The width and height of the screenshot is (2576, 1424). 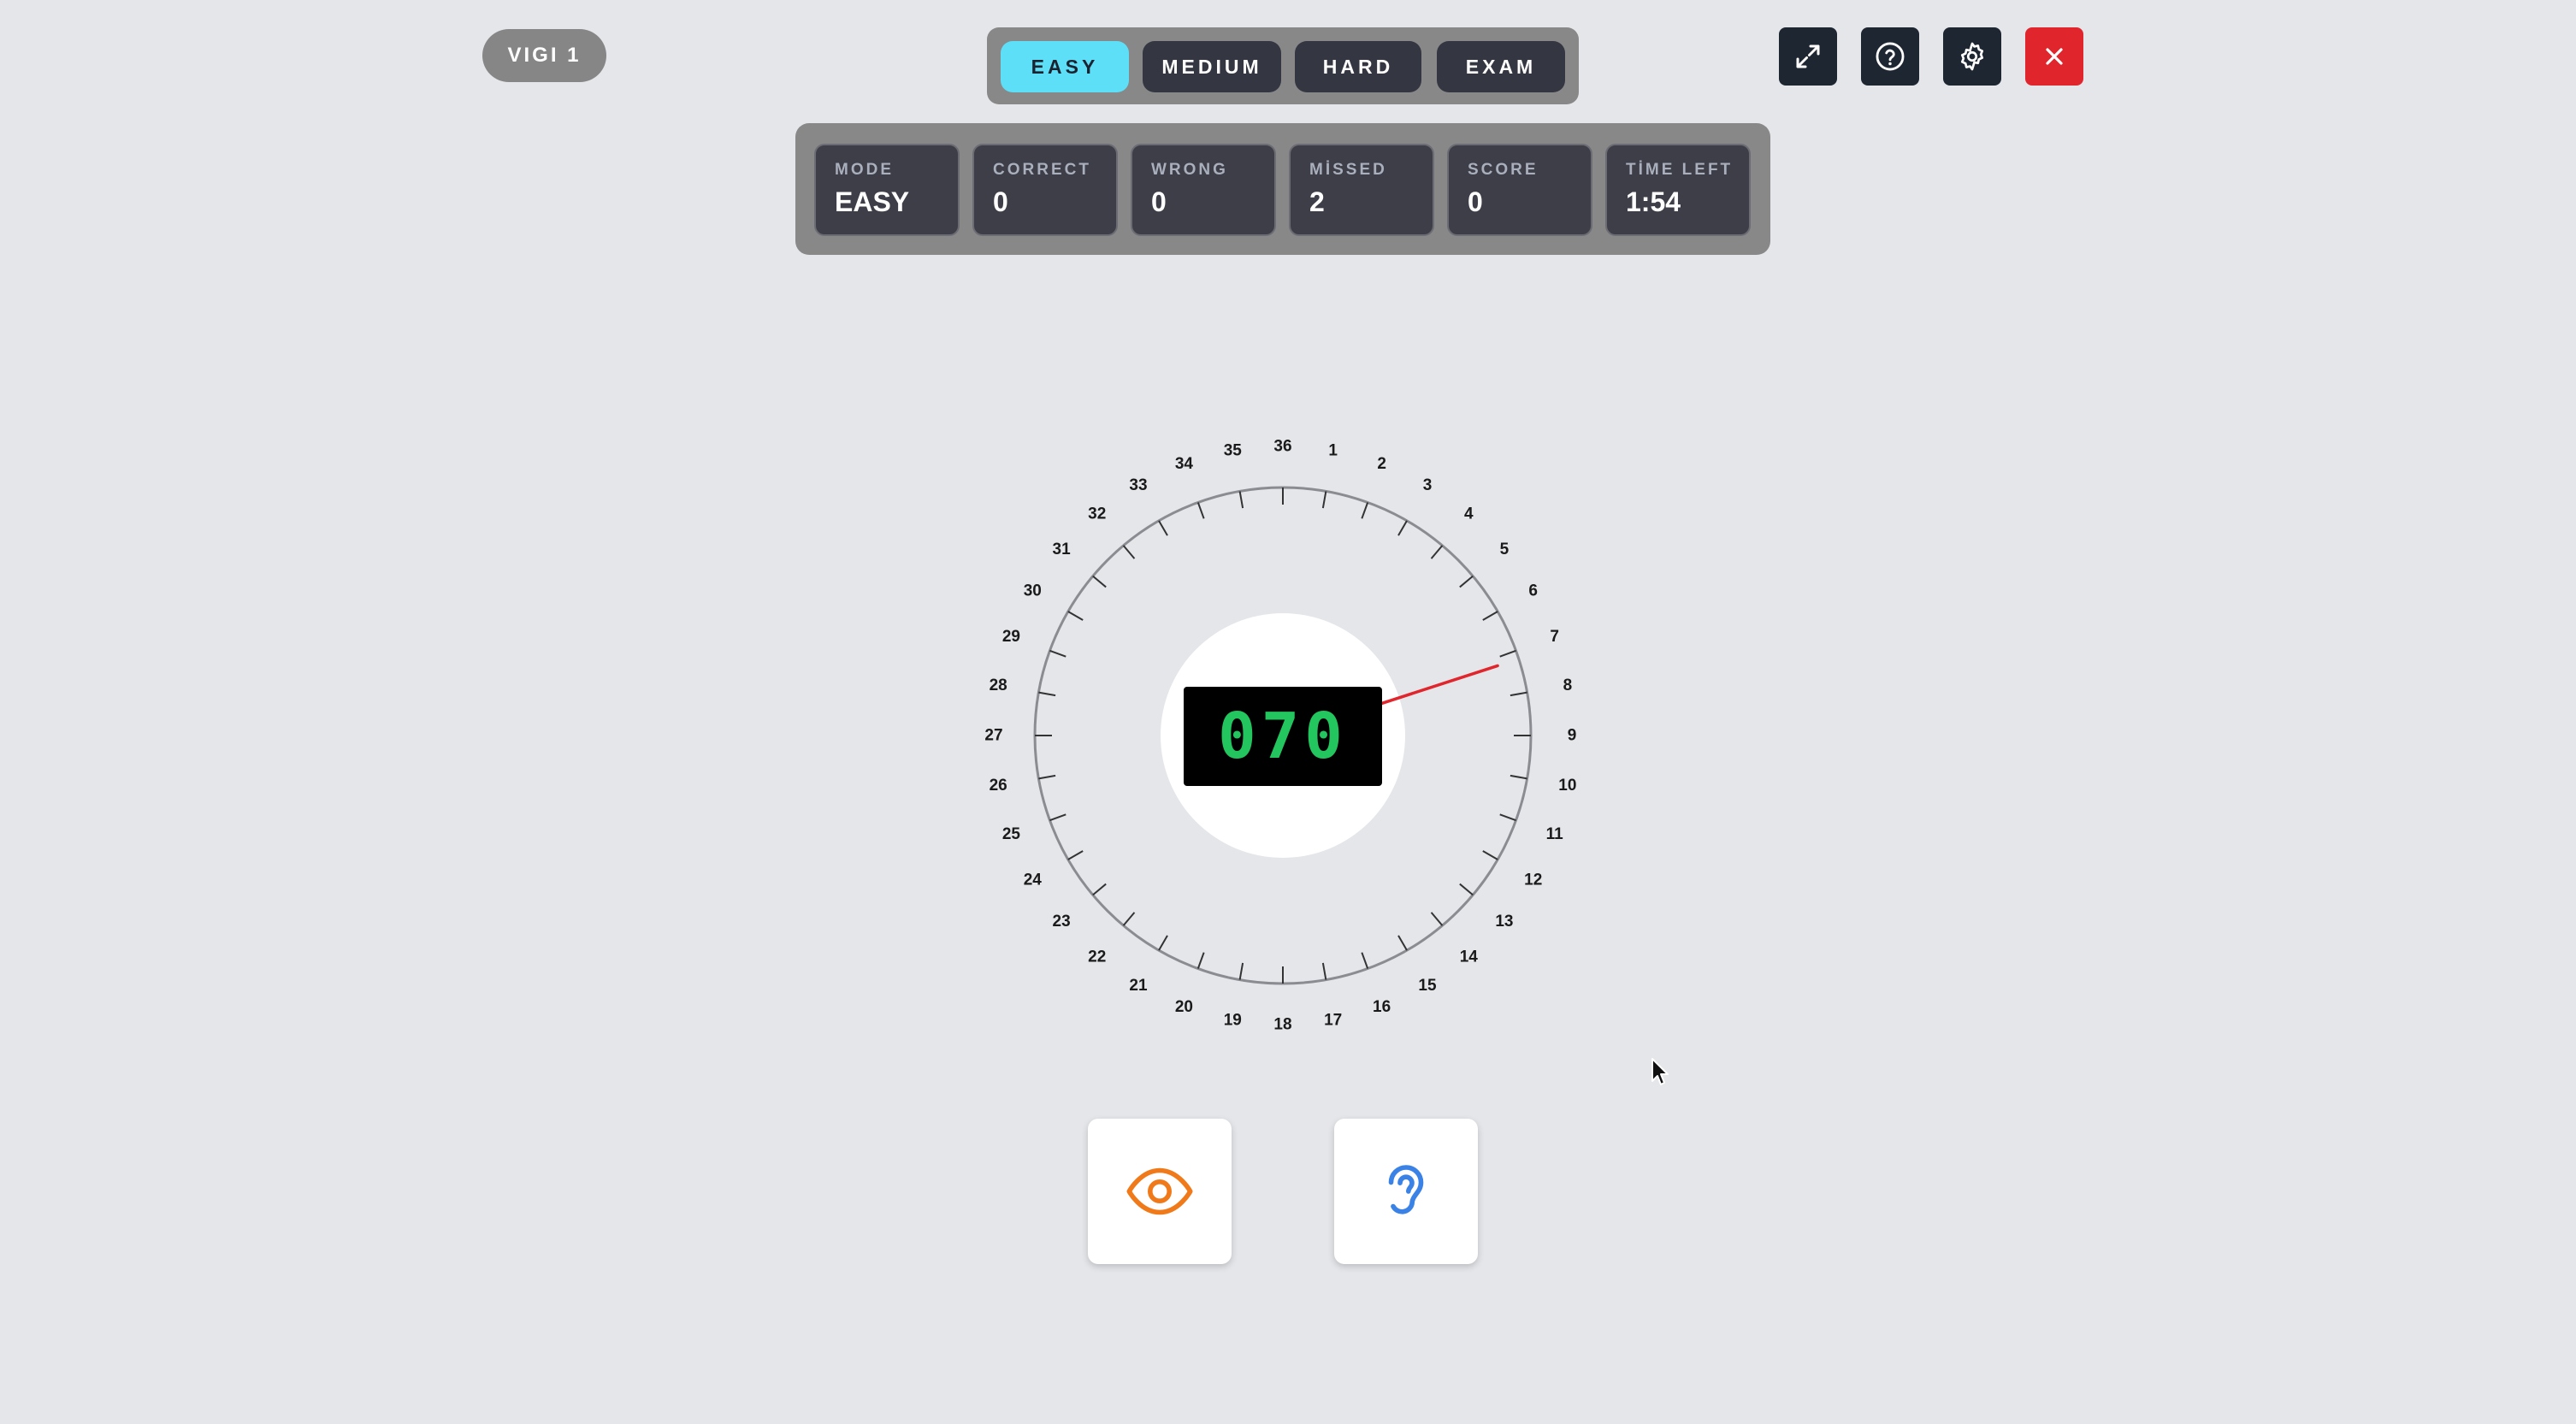 What do you see at coordinates (1533, 591) in the screenshot?
I see `dial-label: 6` at bounding box center [1533, 591].